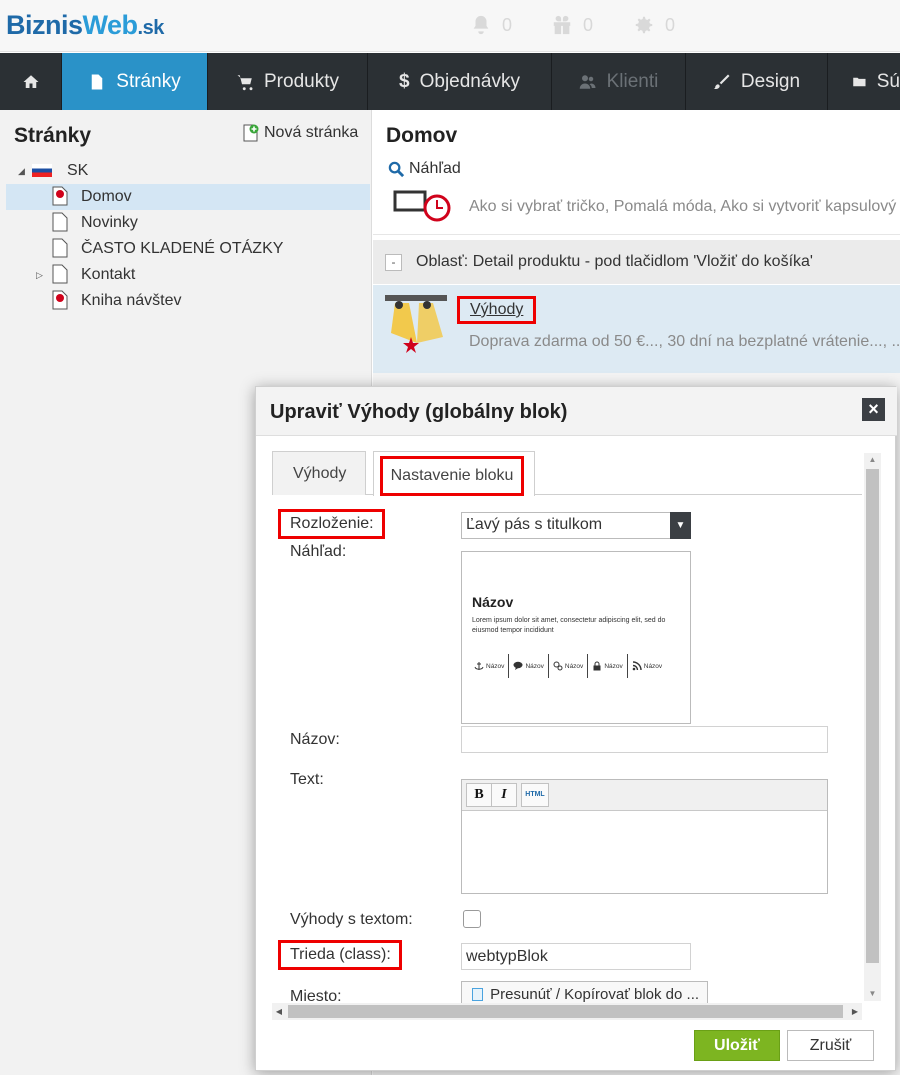 The image size is (900, 1075). I want to click on cancel-button: Zrušiť, so click(830, 1045).